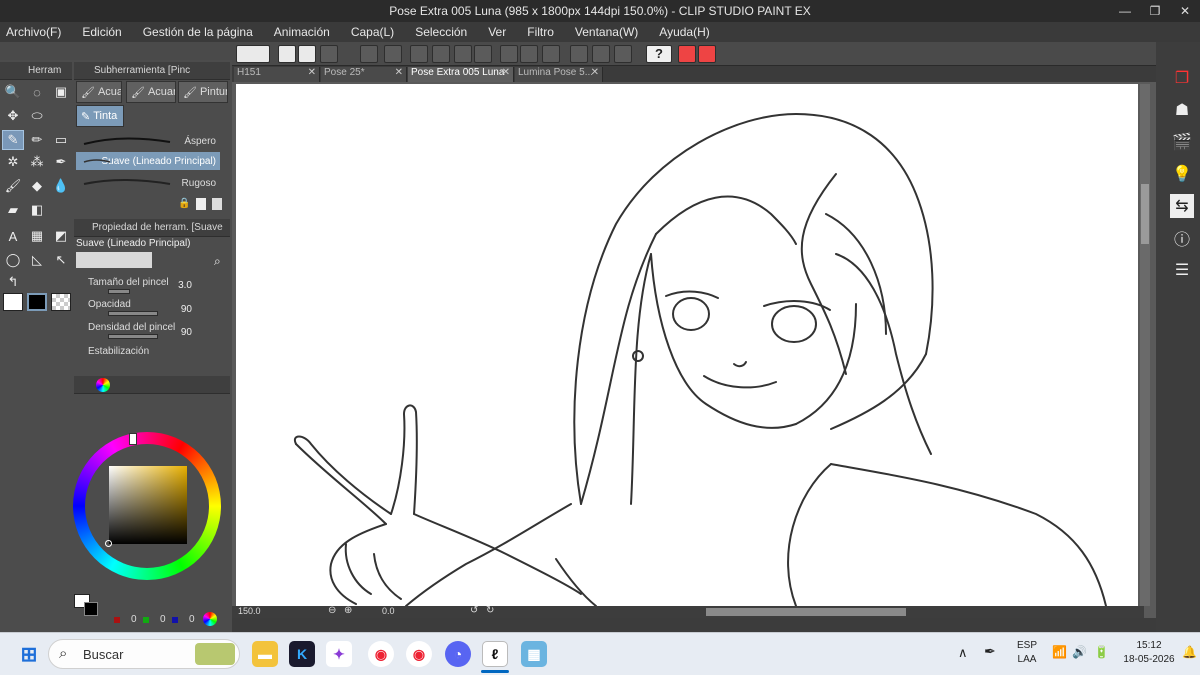 The width and height of the screenshot is (1200, 675). I want to click on frame-icon: ◧, so click(37, 210).